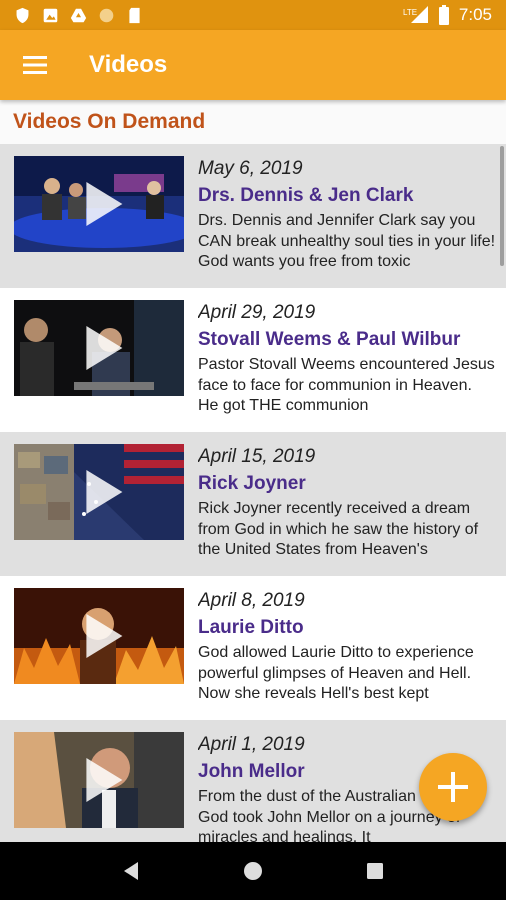 Image resolution: width=506 pixels, height=900 pixels. Describe the element at coordinates (128, 64) in the screenshot. I see `page-title: Videos` at that location.